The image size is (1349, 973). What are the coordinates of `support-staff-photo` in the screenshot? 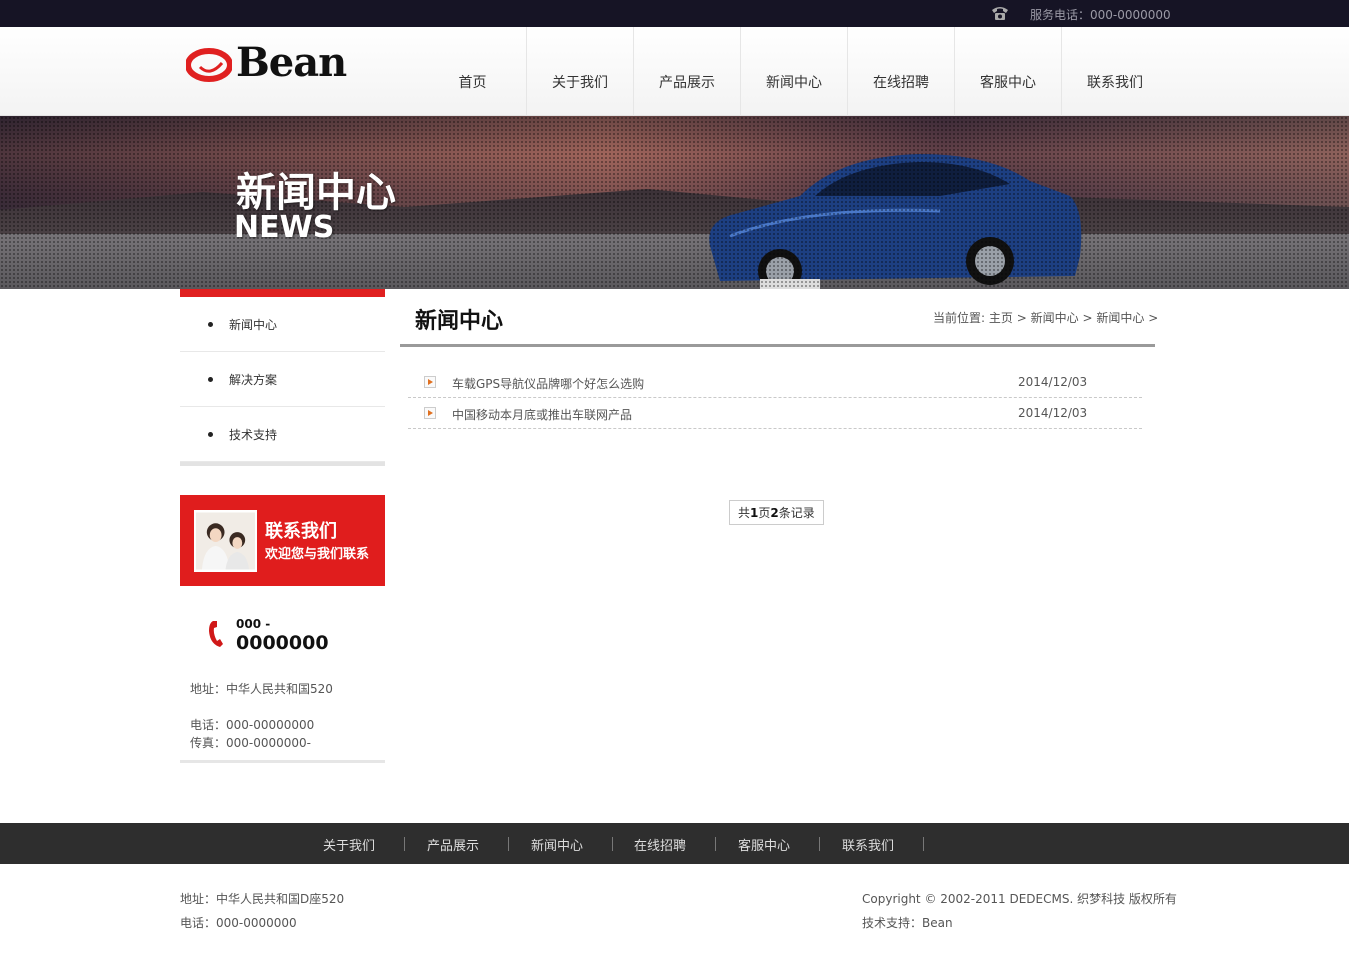 It's located at (225, 541).